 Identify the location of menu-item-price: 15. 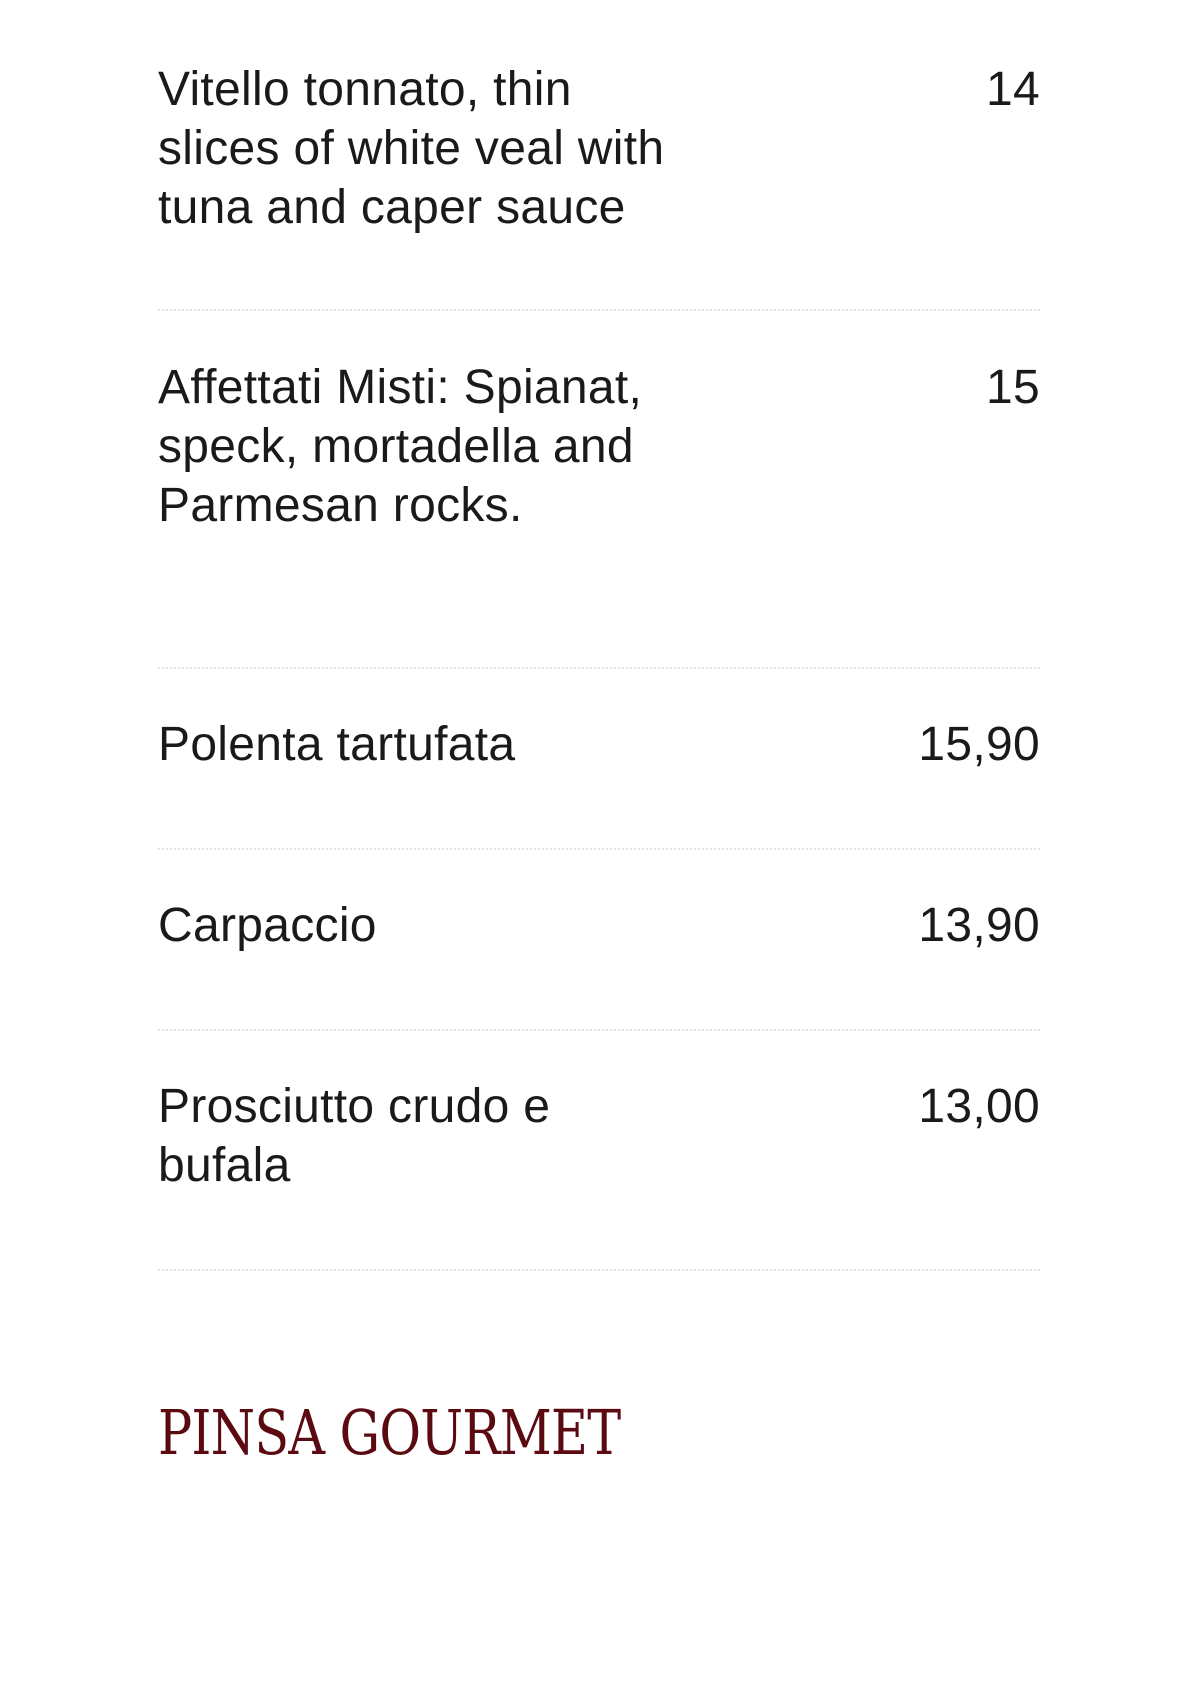
(1013, 387).